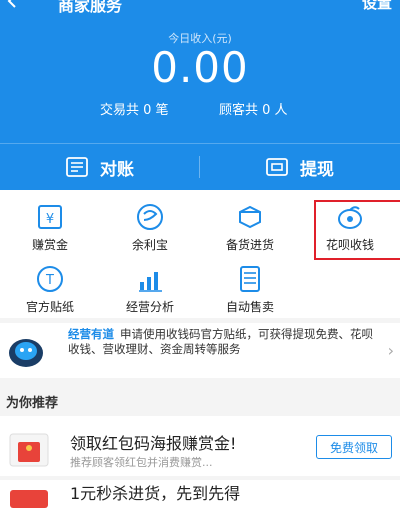  I want to click on sticker-icon: T, so click(50, 279).